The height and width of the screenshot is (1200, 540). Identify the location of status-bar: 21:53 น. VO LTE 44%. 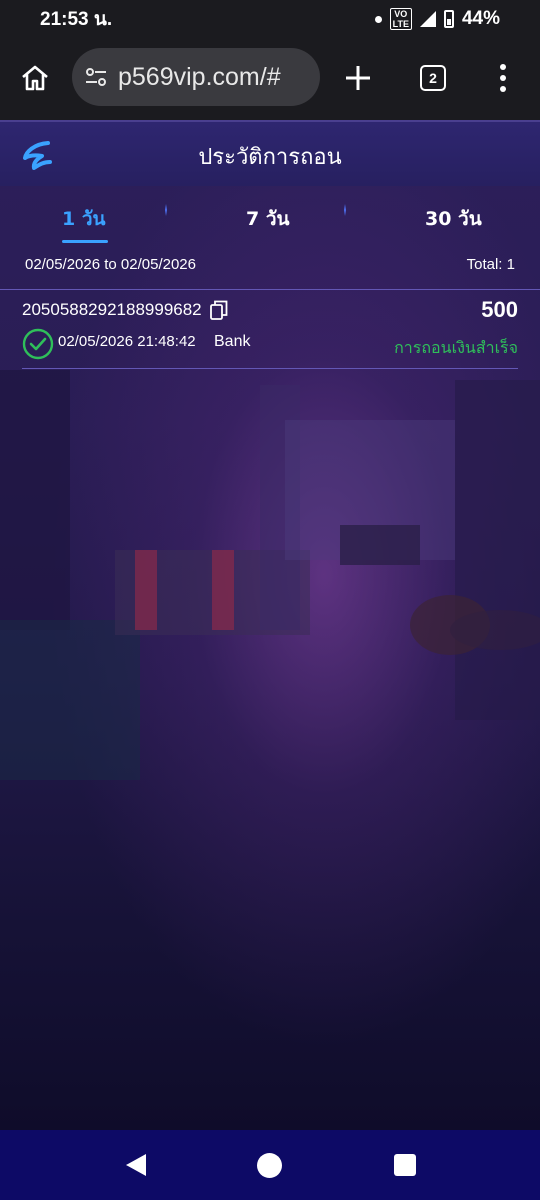
(270, 19).